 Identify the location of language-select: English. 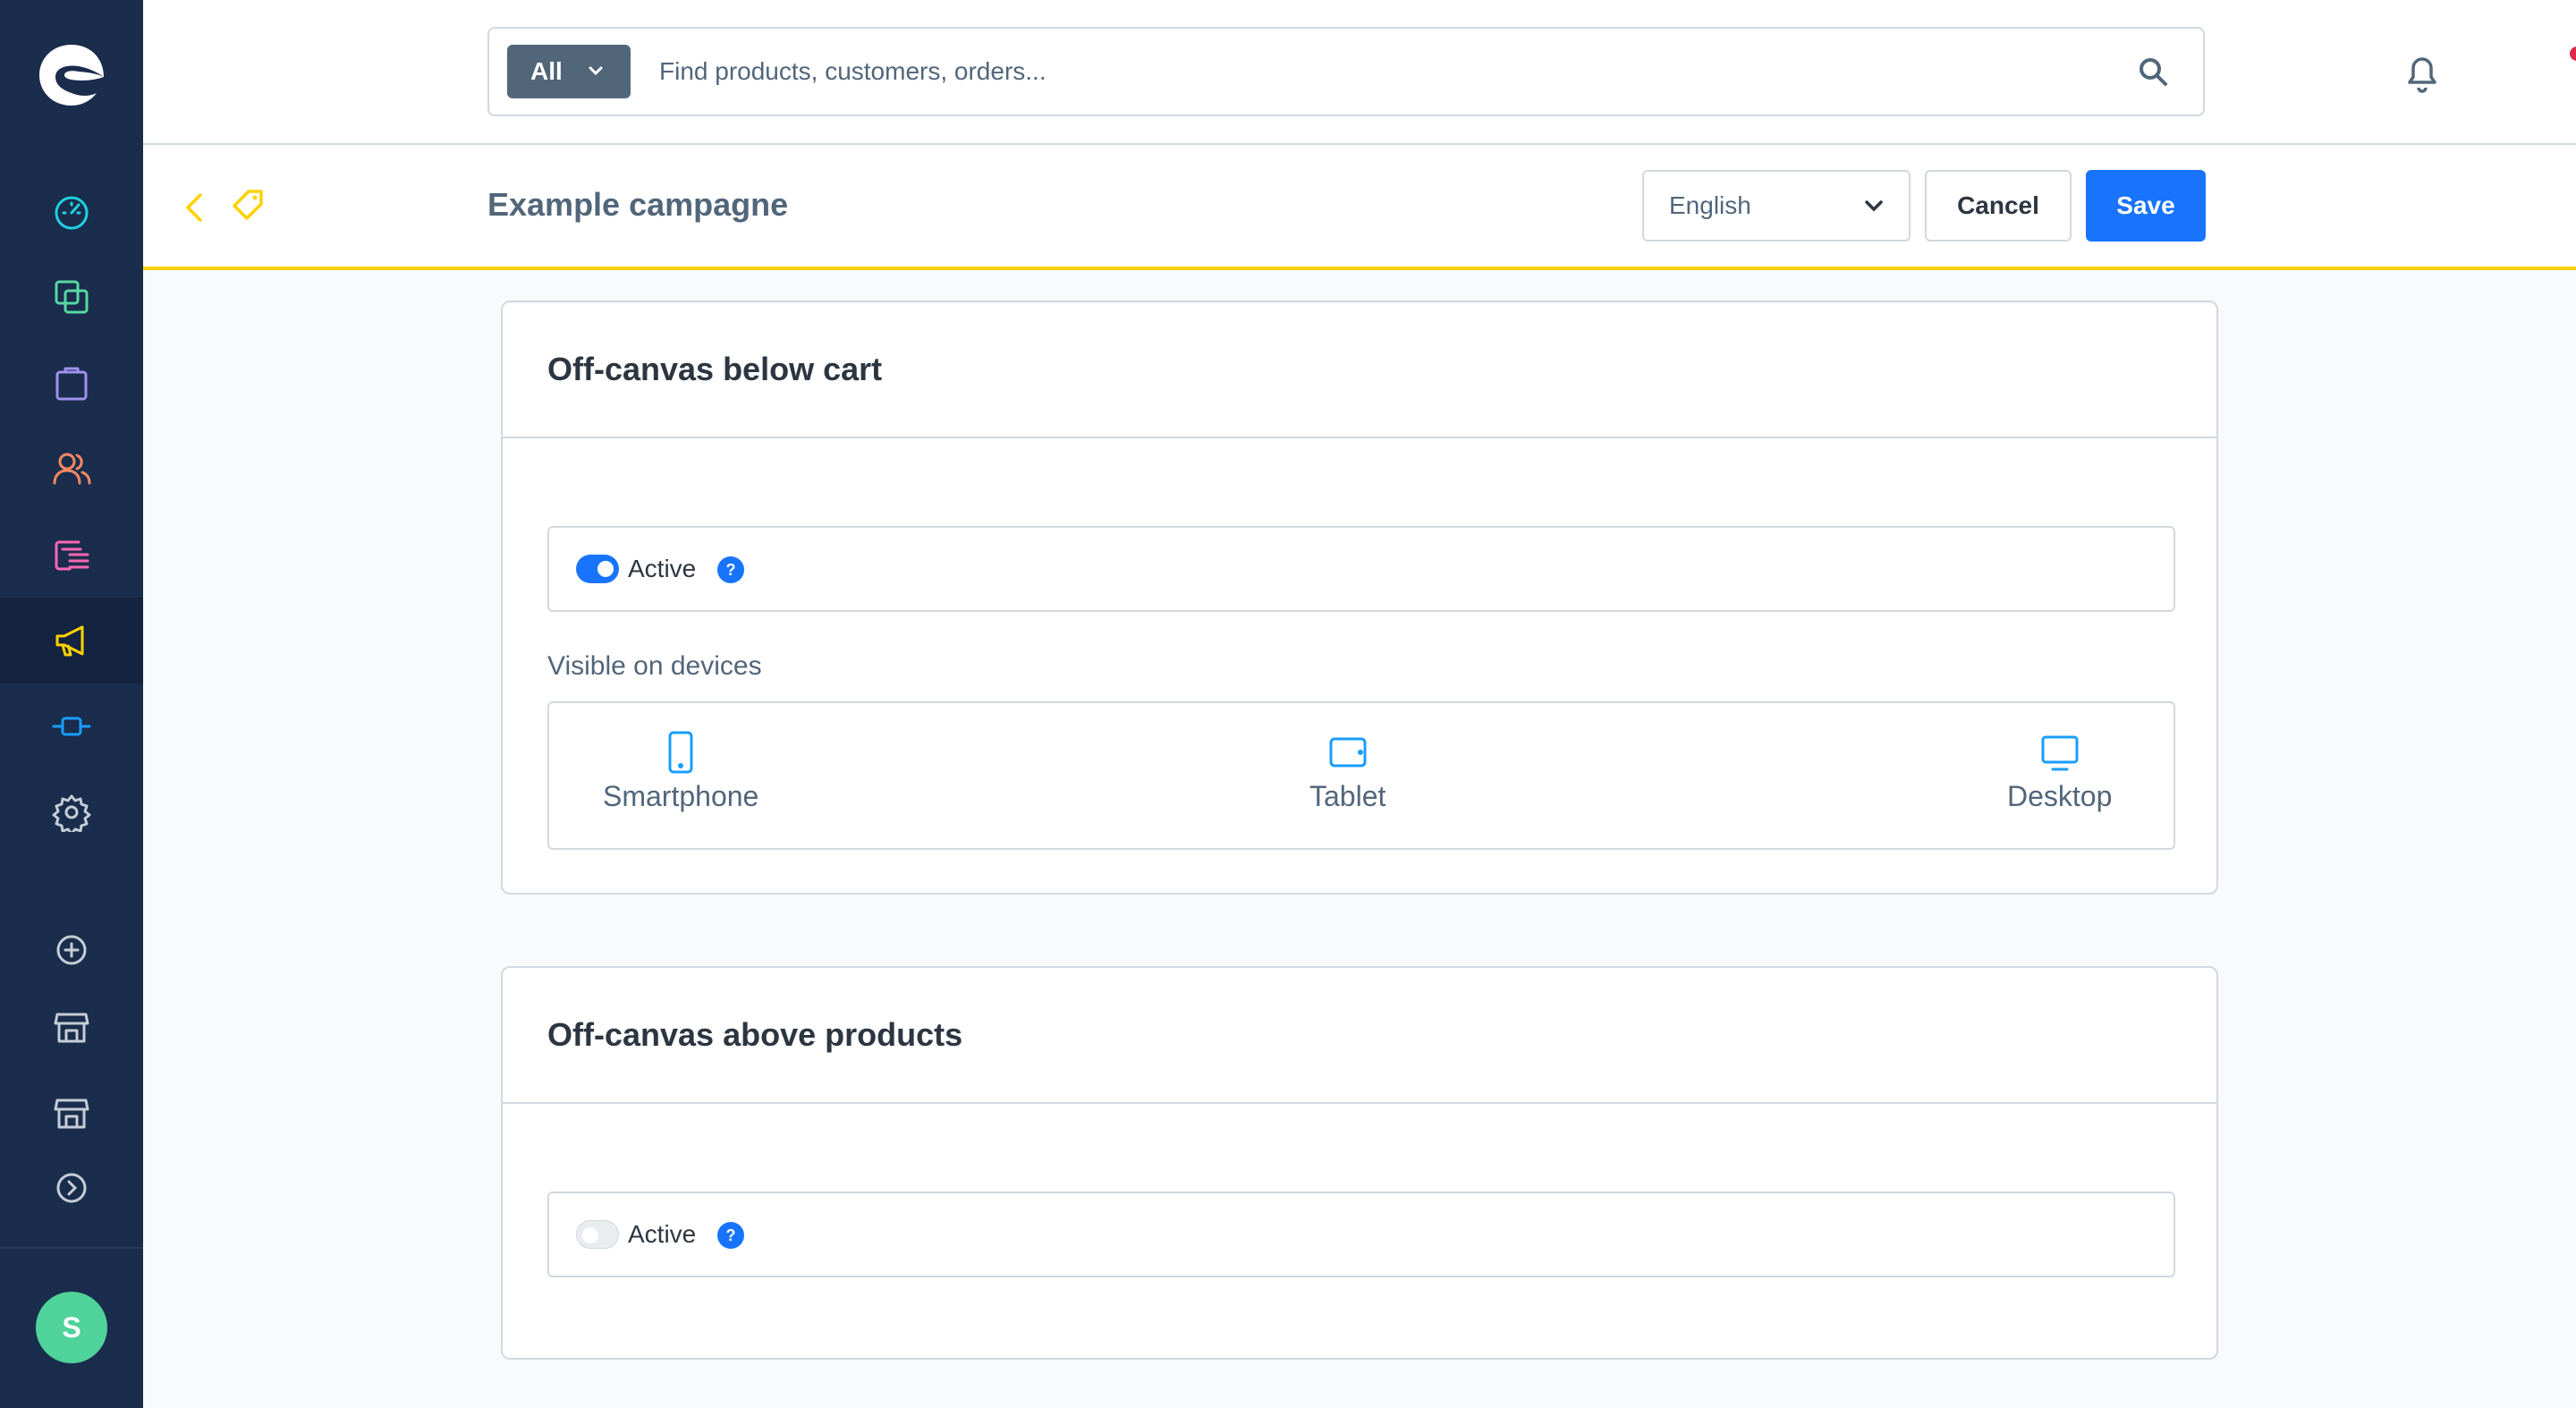
(1776, 206).